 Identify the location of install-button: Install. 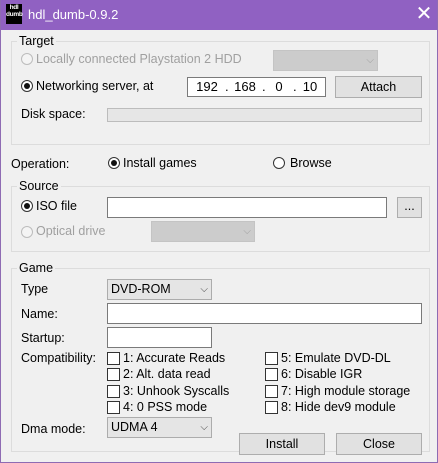
(282, 444).